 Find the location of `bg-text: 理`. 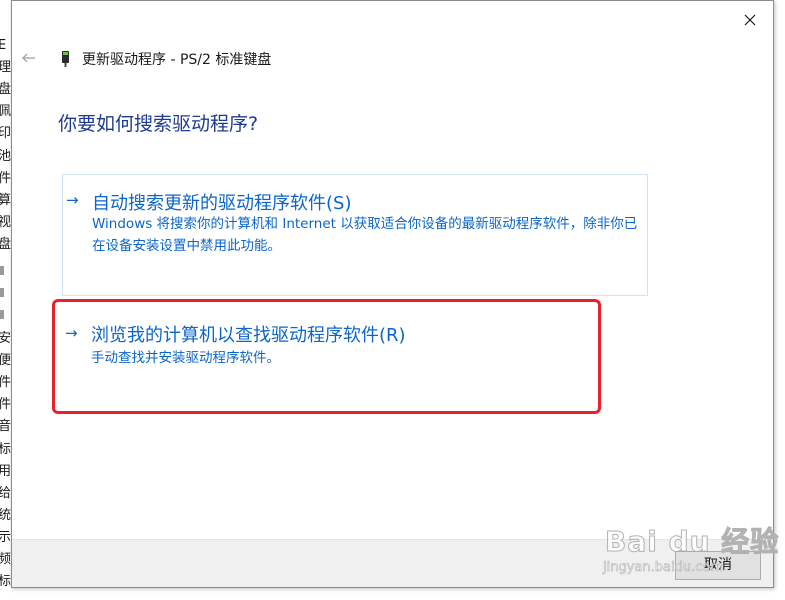

bg-text: 理 is located at coordinates (6, 67).